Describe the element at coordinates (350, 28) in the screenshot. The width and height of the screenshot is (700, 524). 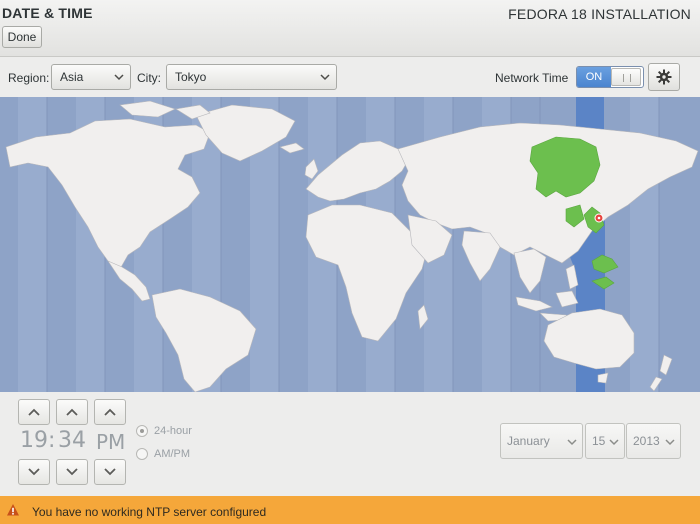
I see `header-bar: DATE & TIME FEDORA 18 INSTALLATION Done` at that location.